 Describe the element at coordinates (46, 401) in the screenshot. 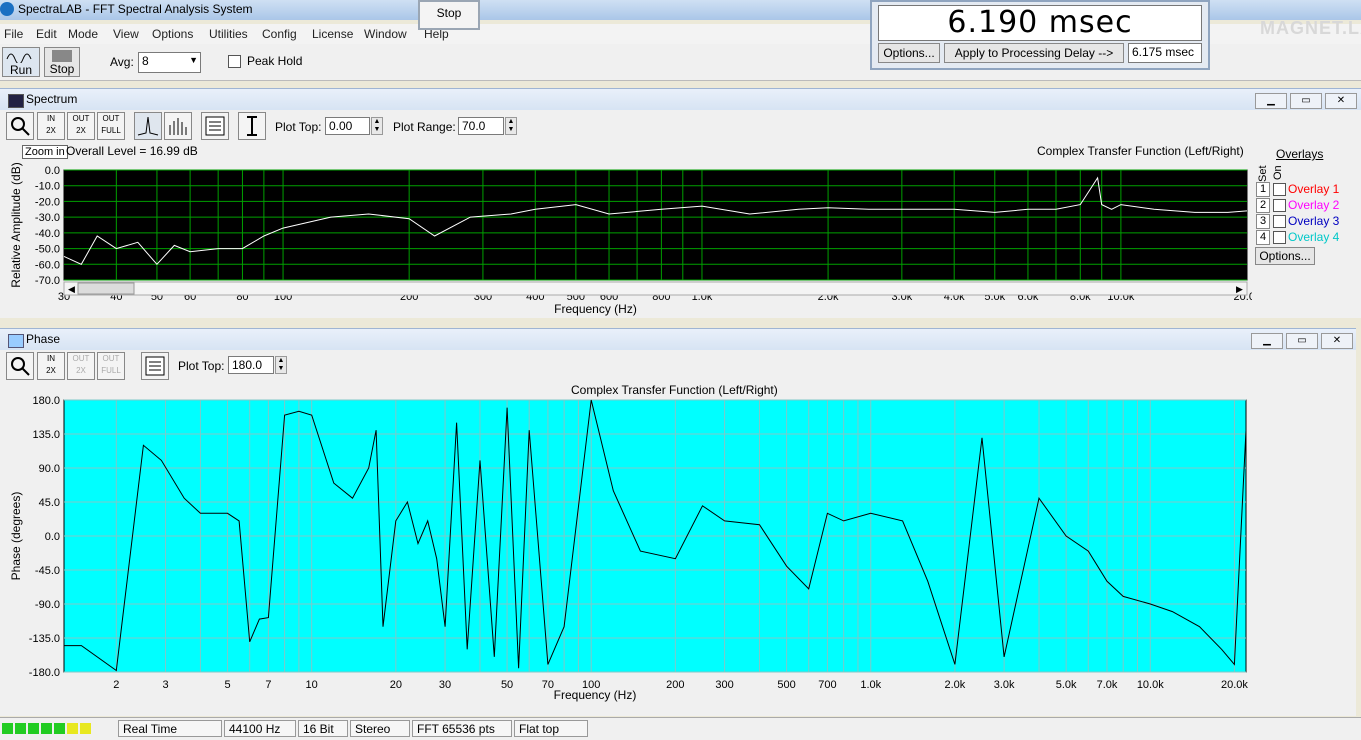

I see `y-tick-label: 180.0` at that location.